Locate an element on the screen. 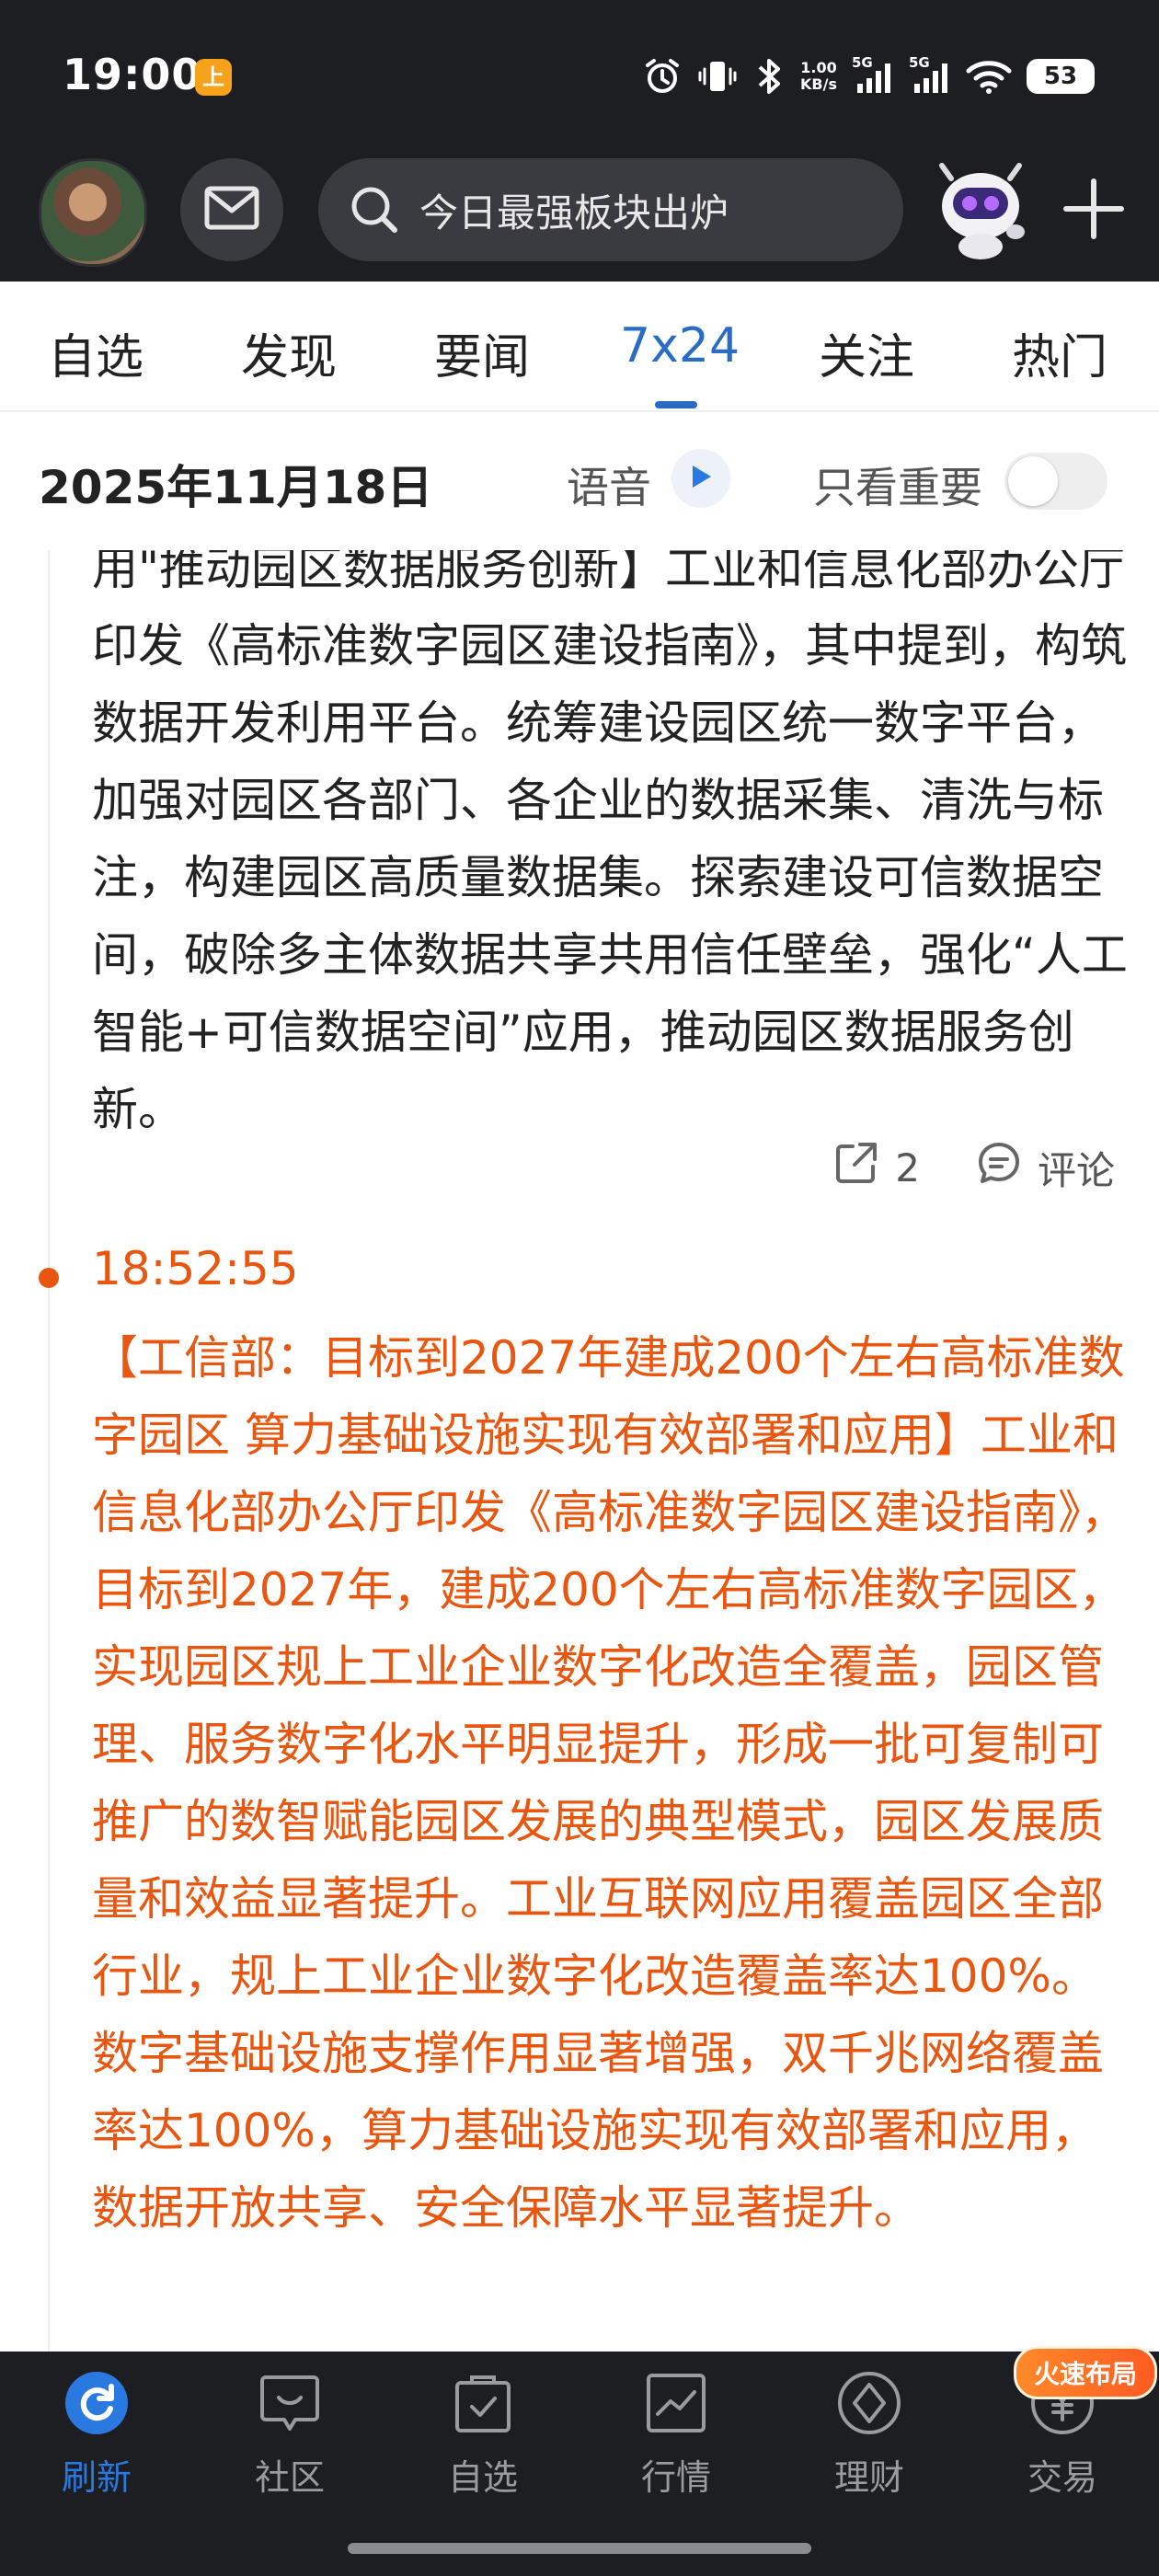 The image size is (1159, 2576). share-button: 2 is located at coordinates (876, 1167).